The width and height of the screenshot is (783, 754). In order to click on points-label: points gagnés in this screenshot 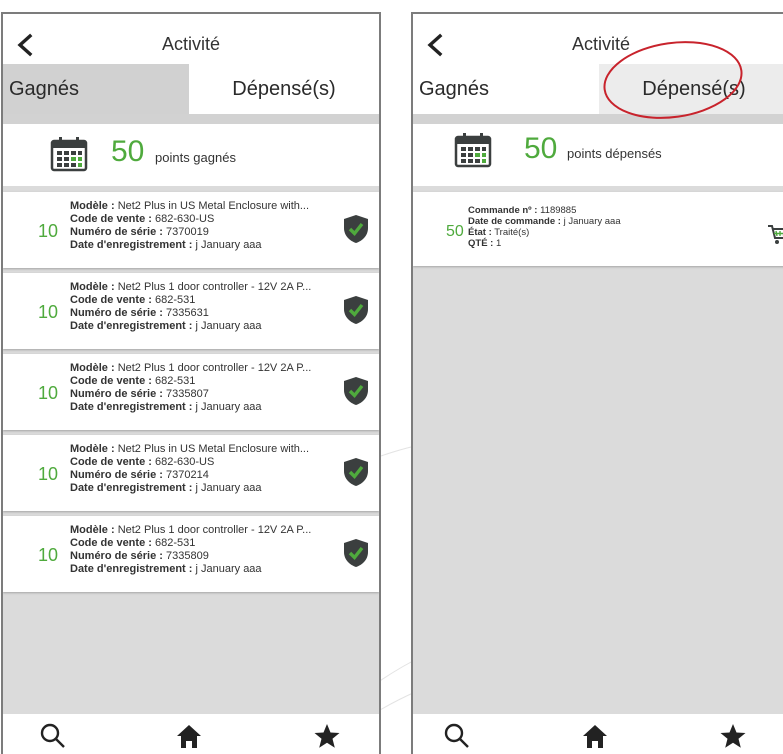, I will do `click(195, 157)`.